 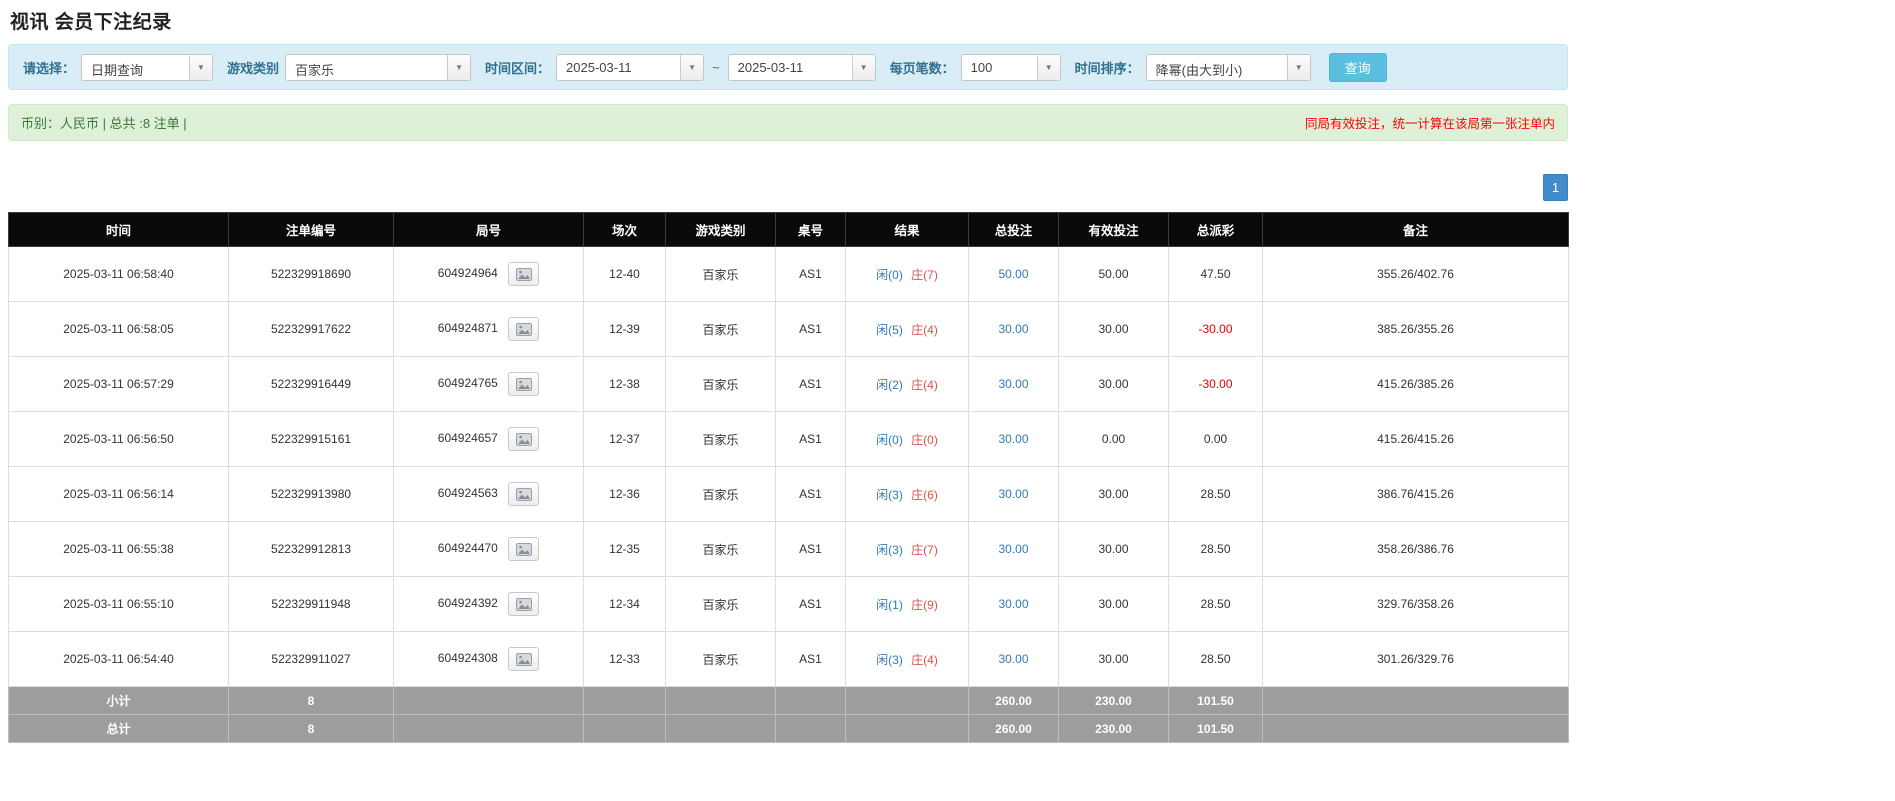 What do you see at coordinates (467, 493) in the screenshot?
I see `round-id-value: 604924563` at bounding box center [467, 493].